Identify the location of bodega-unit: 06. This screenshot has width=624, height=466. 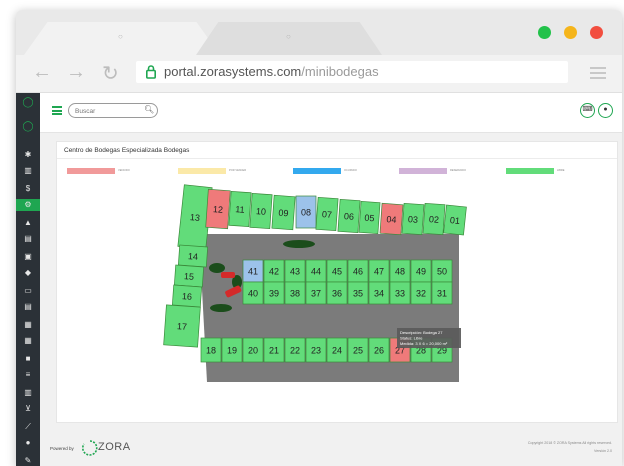
(349, 216).